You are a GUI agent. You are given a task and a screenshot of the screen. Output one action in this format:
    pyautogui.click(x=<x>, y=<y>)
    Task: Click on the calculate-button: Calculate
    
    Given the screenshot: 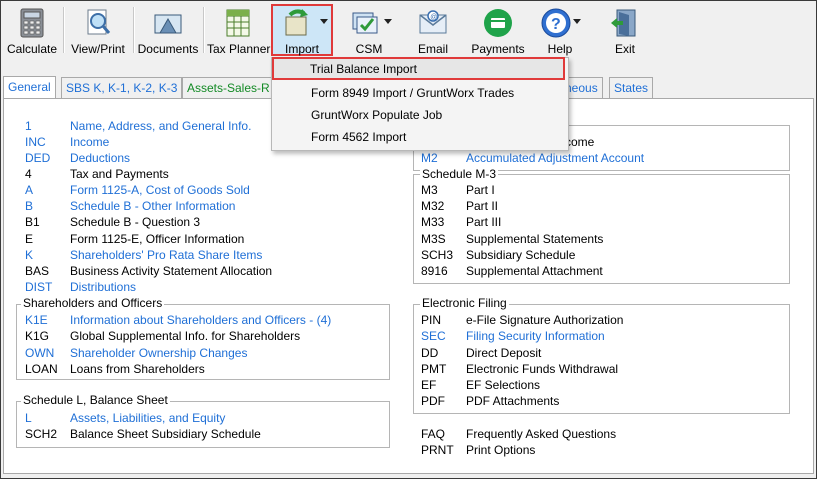 What is the action you would take?
    pyautogui.click(x=32, y=30)
    